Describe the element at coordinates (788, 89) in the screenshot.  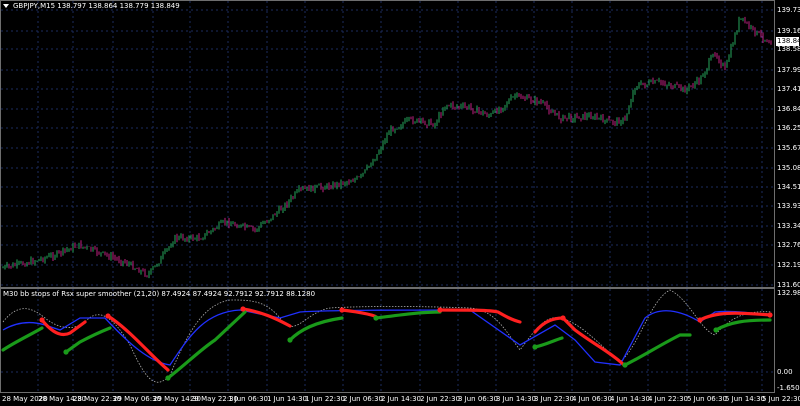
I see `price-tick-label: 137.410` at that location.